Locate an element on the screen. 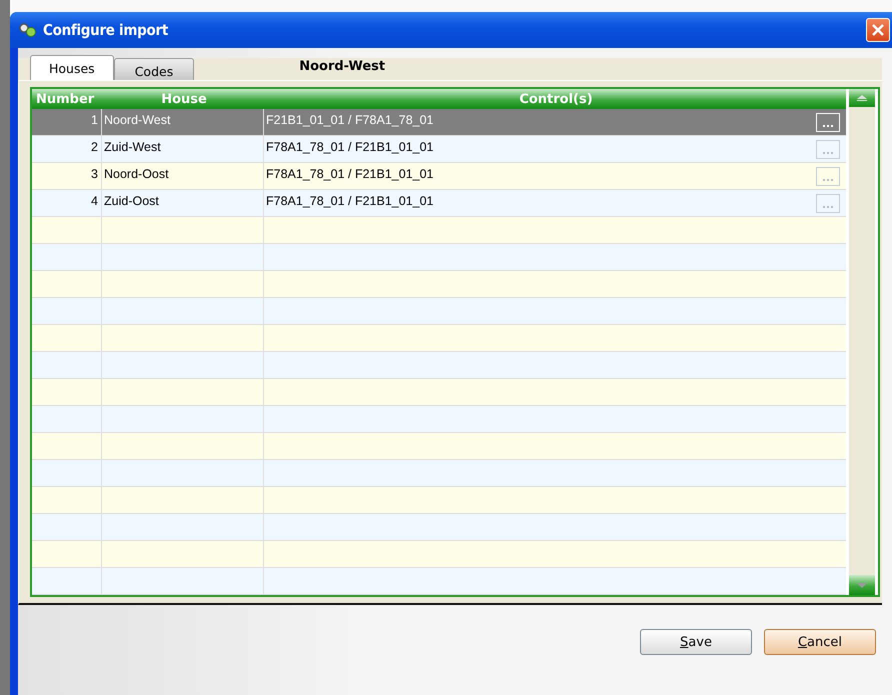 Image resolution: width=892 pixels, height=695 pixels. current-house-label: Noord-West is located at coordinates (342, 67).